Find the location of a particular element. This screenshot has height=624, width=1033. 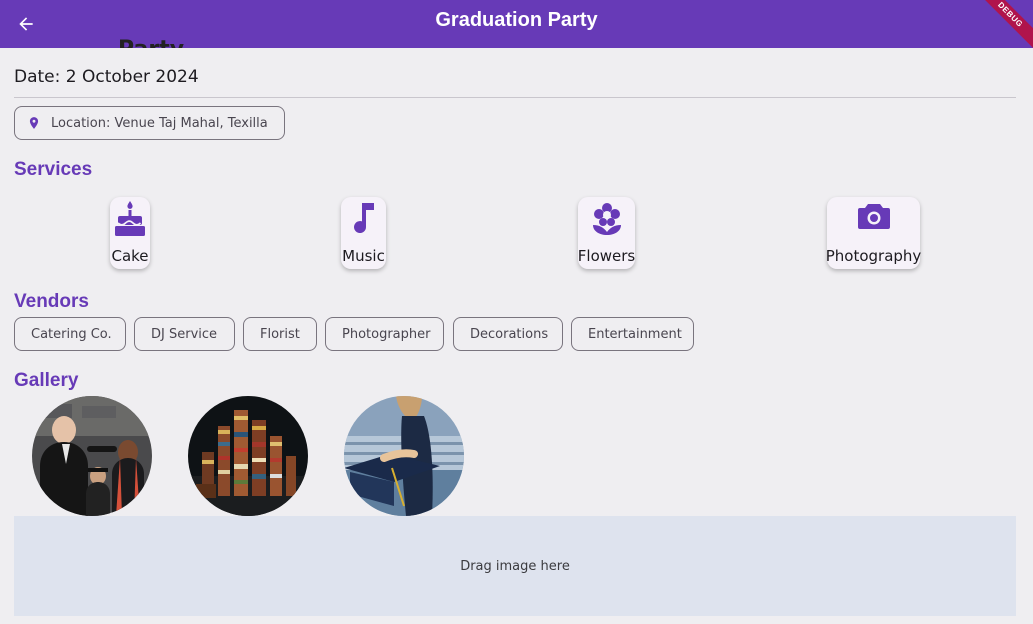

camera-icon is located at coordinates (873, 216).